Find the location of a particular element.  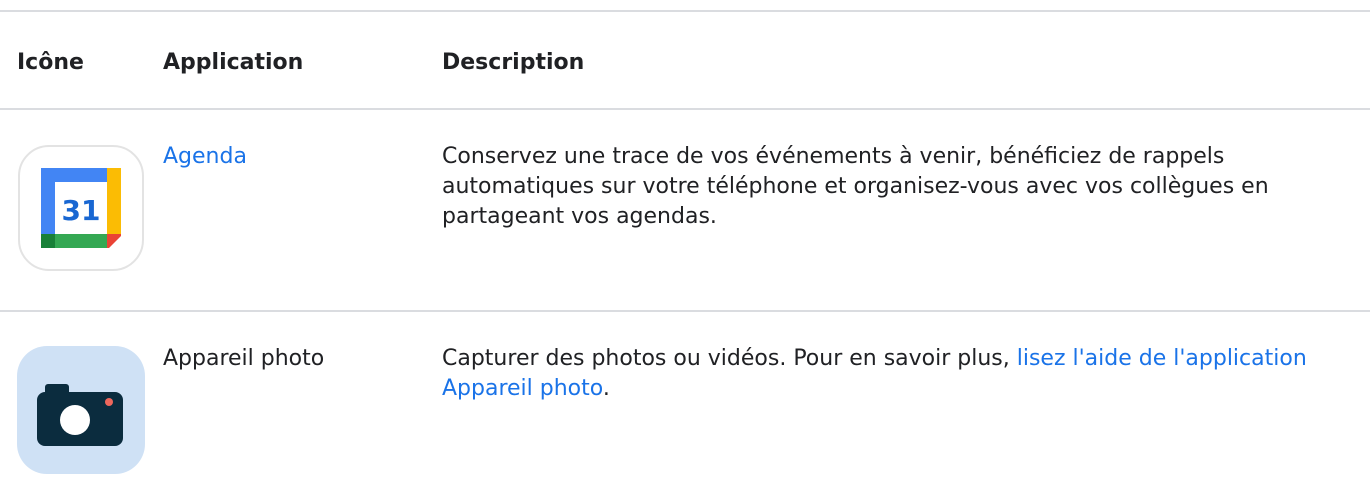

agenda-link: Agenda is located at coordinates (205, 156).